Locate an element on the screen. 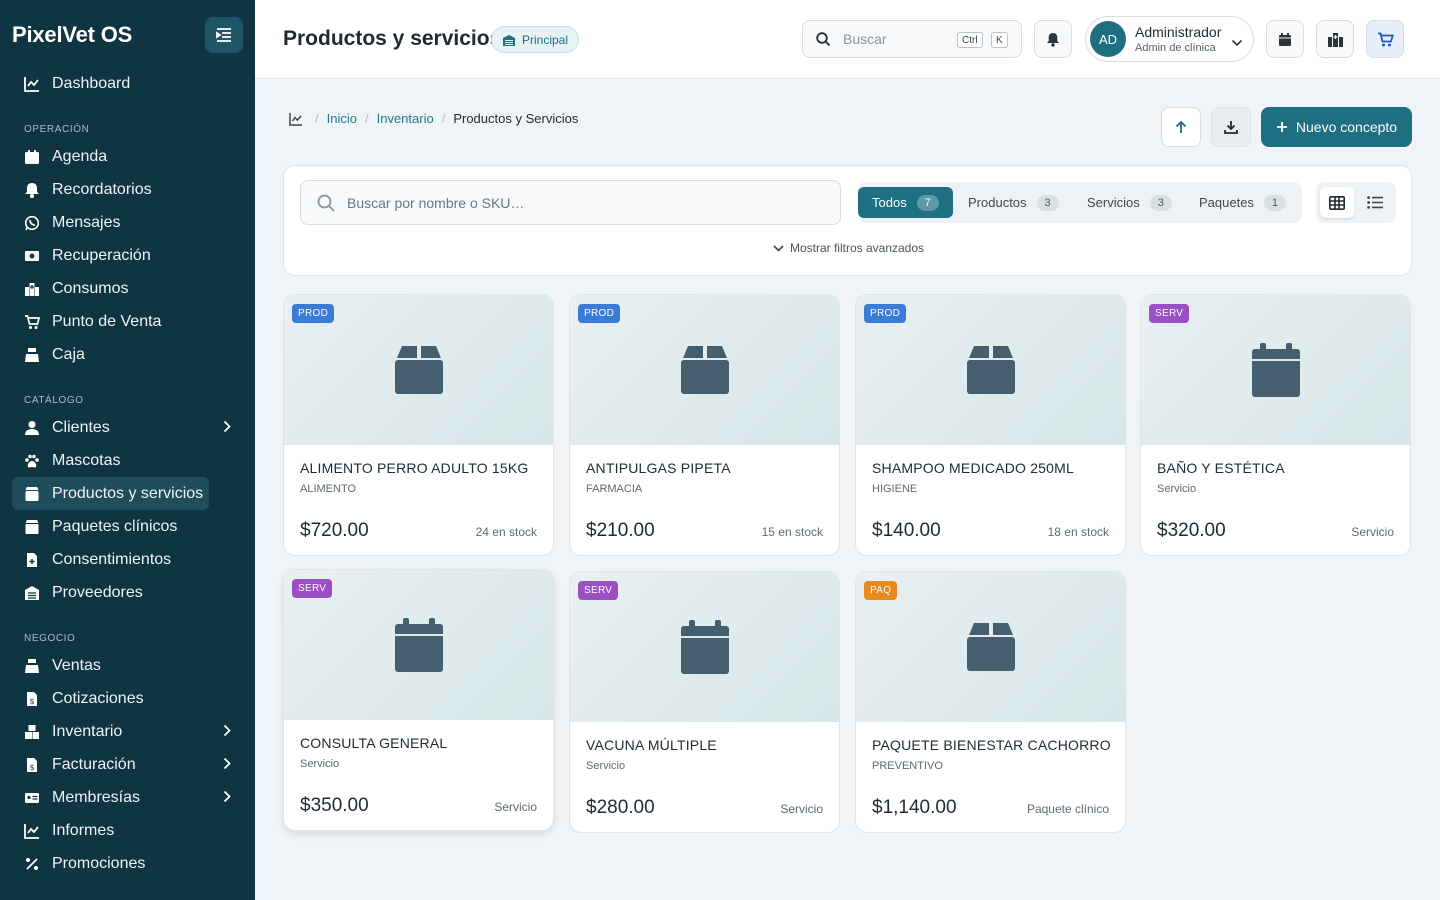 The image size is (1440, 900). export-button is located at coordinates (1231, 127).